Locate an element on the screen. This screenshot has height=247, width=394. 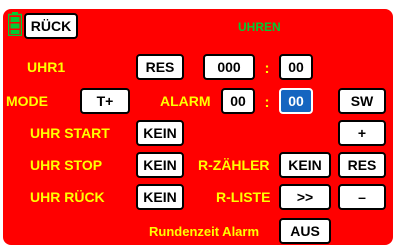
alarm-label: ALARM is located at coordinates (185, 101).